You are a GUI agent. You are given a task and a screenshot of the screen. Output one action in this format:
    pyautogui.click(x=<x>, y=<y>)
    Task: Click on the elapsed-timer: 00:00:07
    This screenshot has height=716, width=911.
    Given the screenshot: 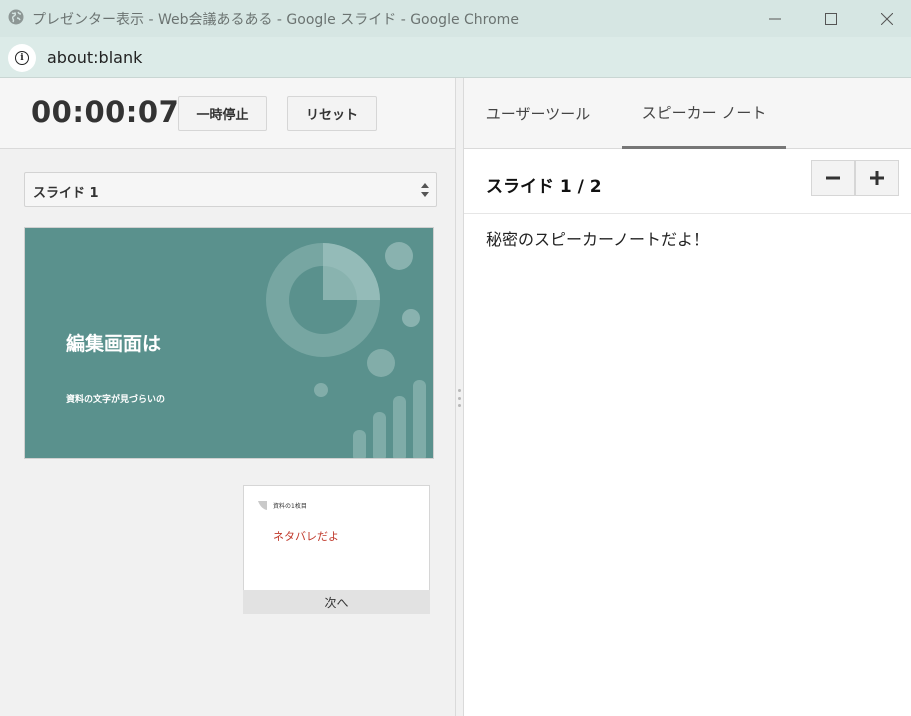 What is the action you would take?
    pyautogui.click(x=105, y=112)
    